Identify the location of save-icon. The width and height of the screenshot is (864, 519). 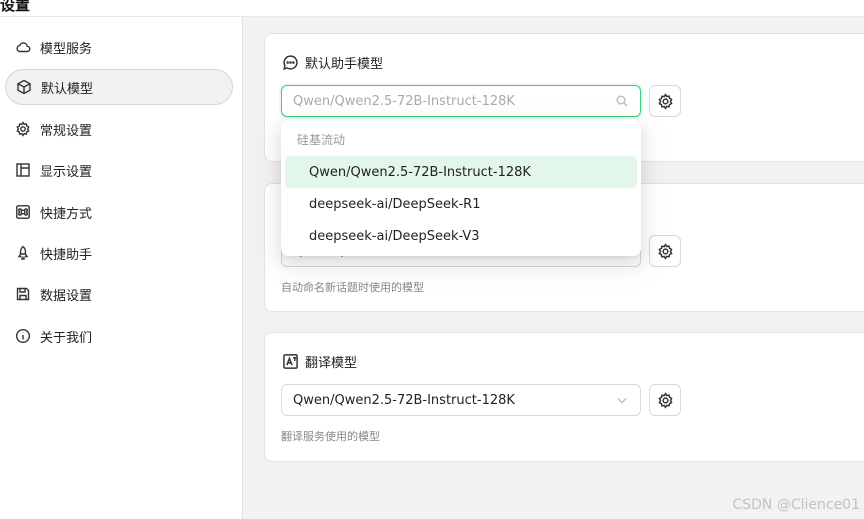
(23, 294).